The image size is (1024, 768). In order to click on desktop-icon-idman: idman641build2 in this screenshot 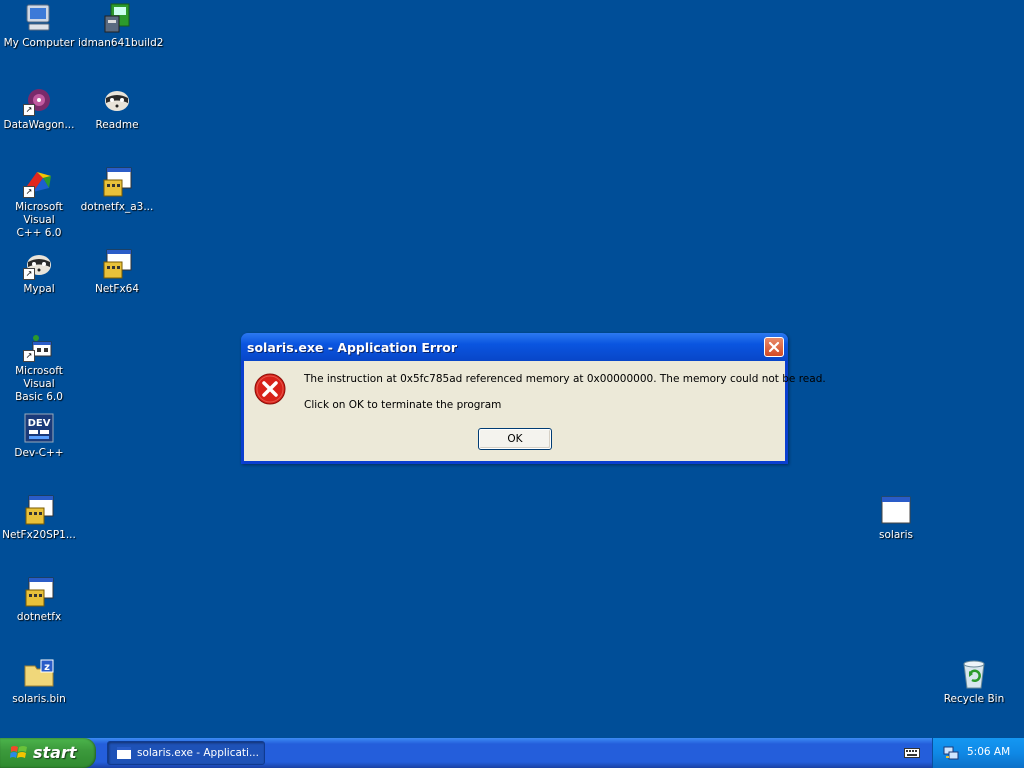, I will do `click(121, 26)`.